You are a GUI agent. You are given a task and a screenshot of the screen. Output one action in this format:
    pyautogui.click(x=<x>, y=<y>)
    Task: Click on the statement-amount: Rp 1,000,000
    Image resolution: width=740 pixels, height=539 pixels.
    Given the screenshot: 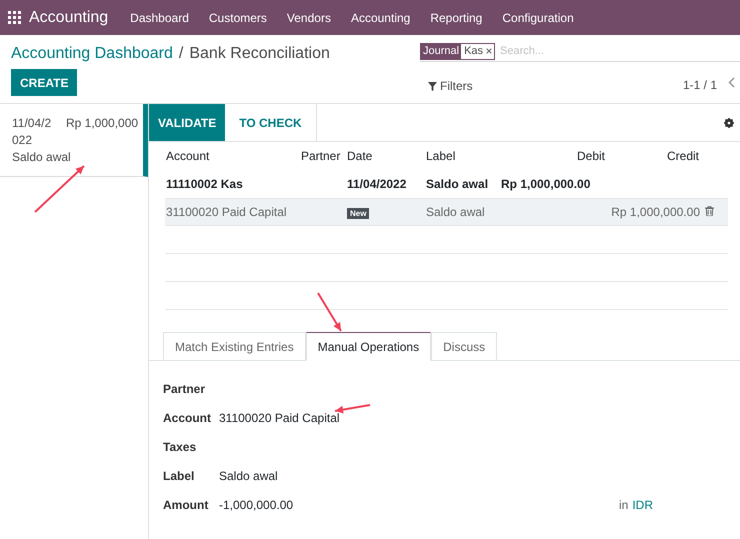 What is the action you would take?
    pyautogui.click(x=102, y=123)
    